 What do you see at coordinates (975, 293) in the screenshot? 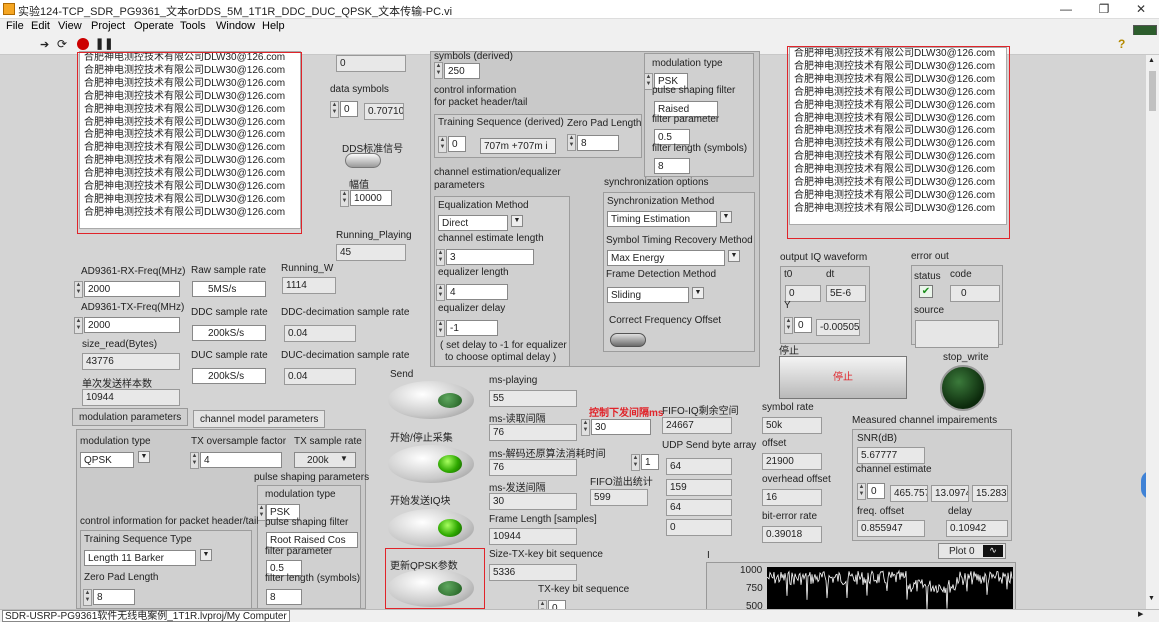
I see `code-value: 0` at bounding box center [975, 293].